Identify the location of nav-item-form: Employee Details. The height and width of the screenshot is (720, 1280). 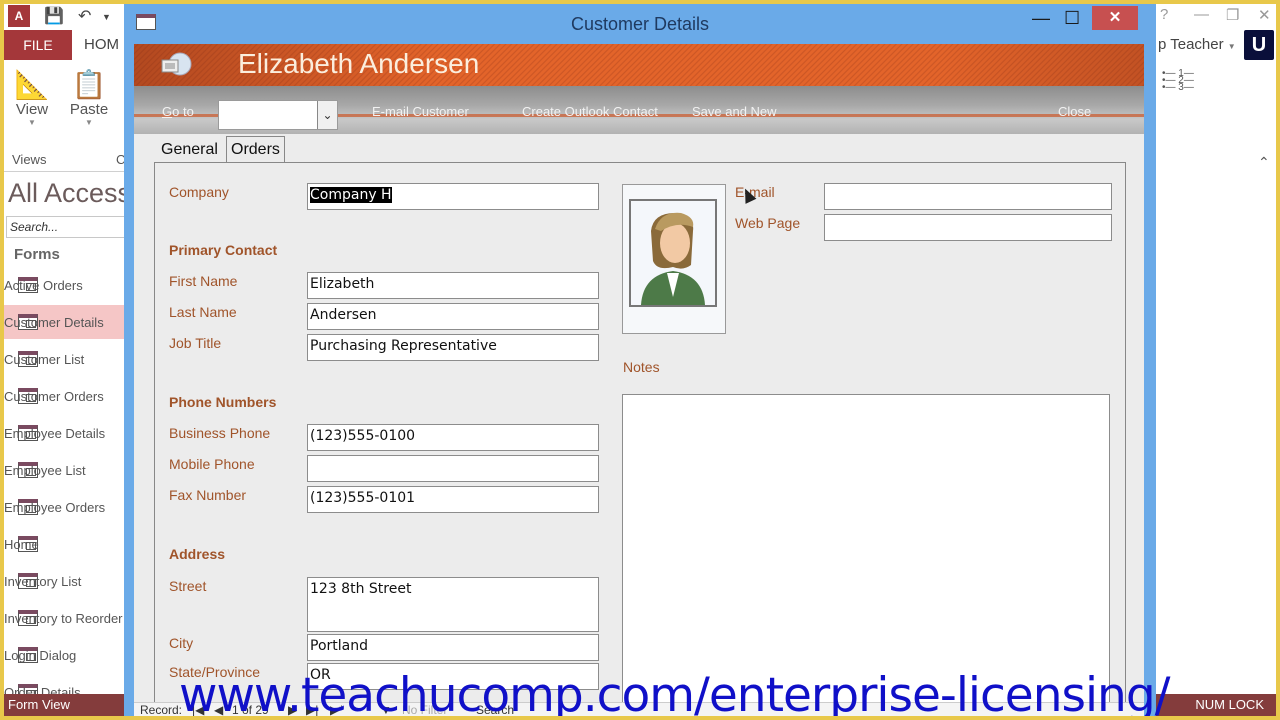
(69, 433).